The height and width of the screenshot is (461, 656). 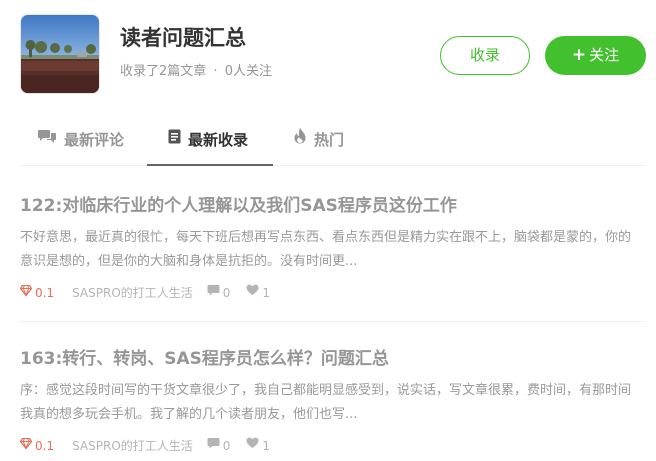 I want to click on tab-hot: 热门, so click(x=333, y=142).